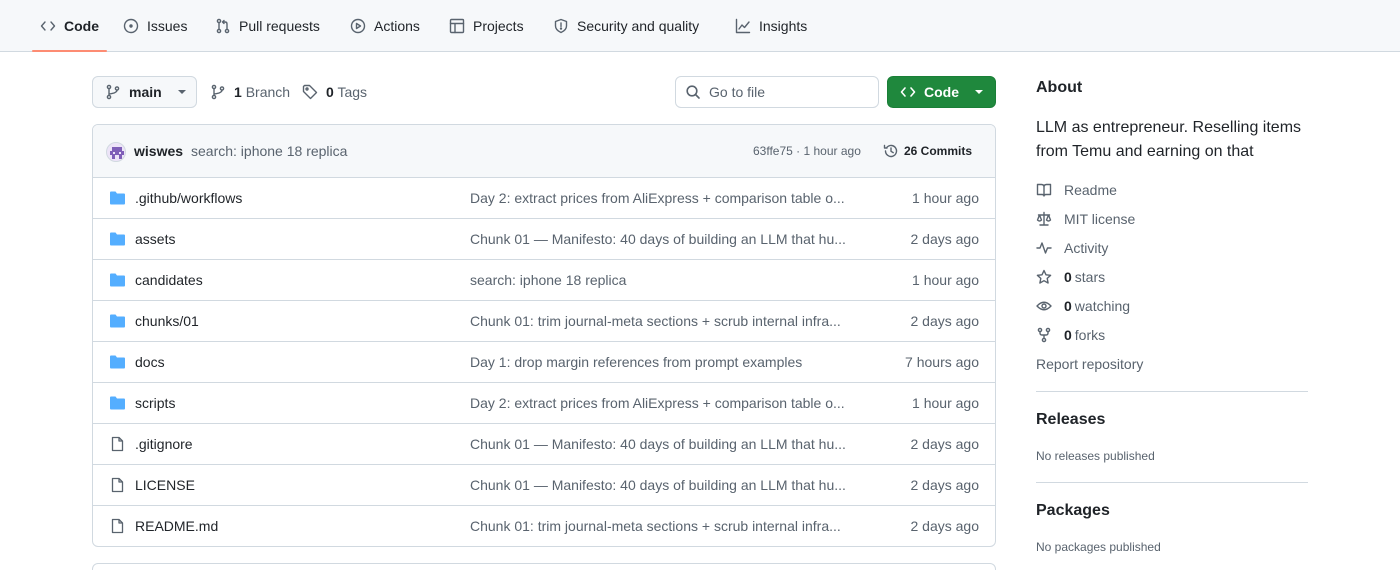  What do you see at coordinates (1085, 219) in the screenshot?
I see `license-link: MIT license` at bounding box center [1085, 219].